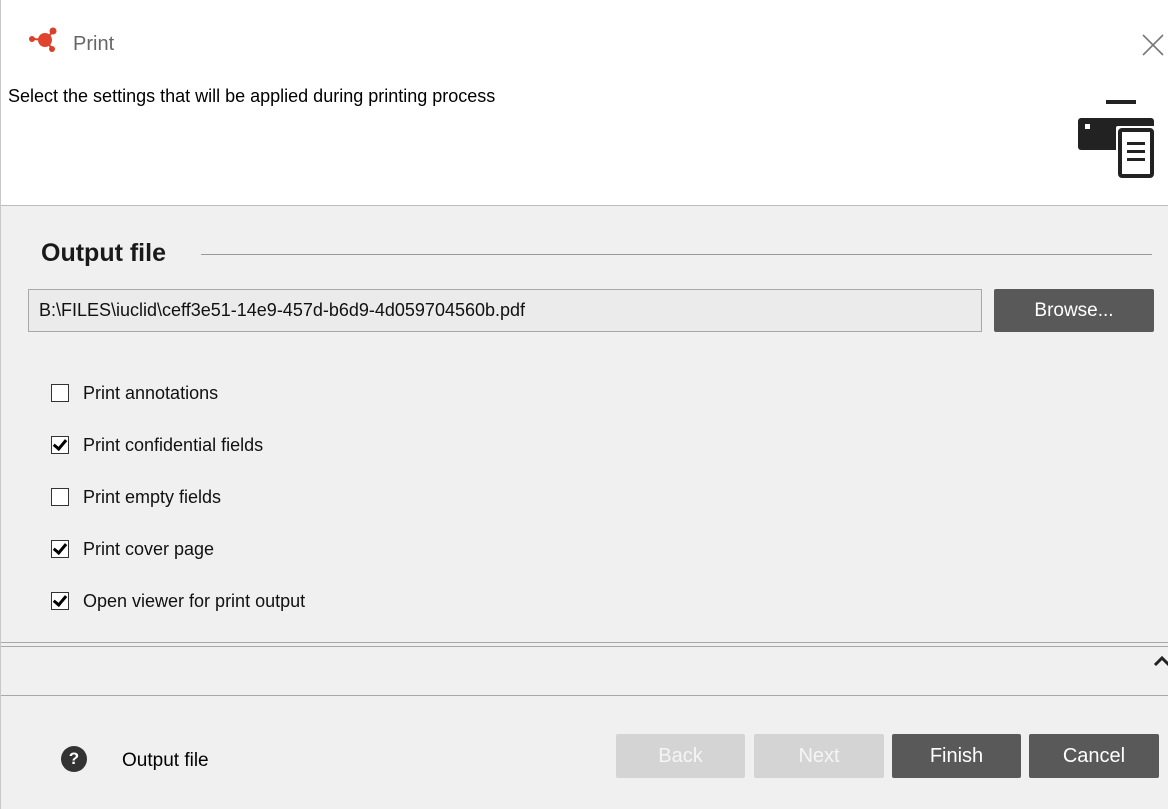 The image size is (1168, 809). I want to click on checkbox-label: Print confidential fields, so click(173, 444).